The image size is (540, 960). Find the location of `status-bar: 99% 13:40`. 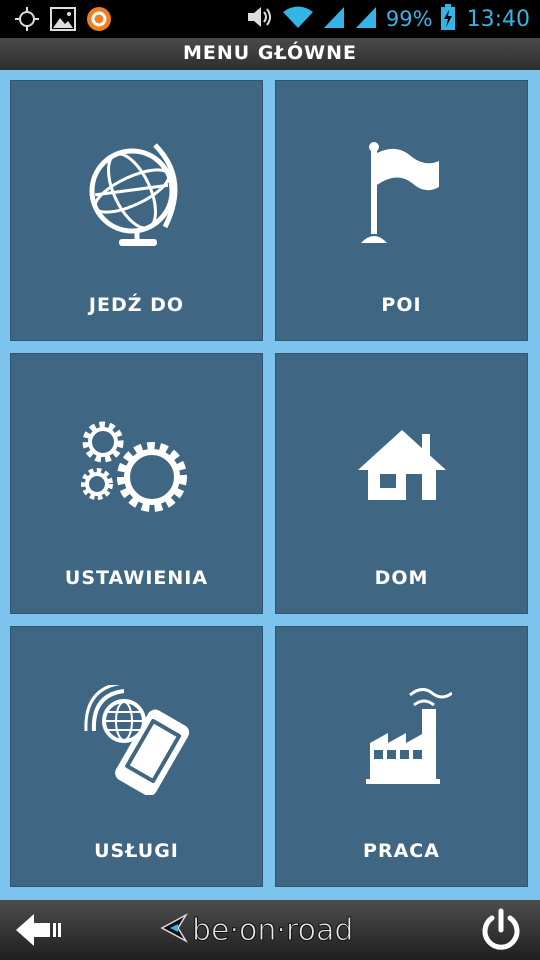

status-bar: 99% 13:40 is located at coordinates (270, 19).